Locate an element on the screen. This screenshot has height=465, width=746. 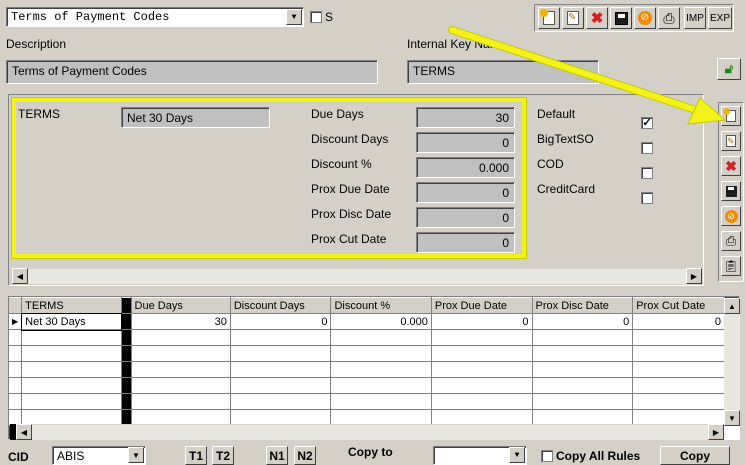
table-cell: Net 30 Days is located at coordinates (71, 321).